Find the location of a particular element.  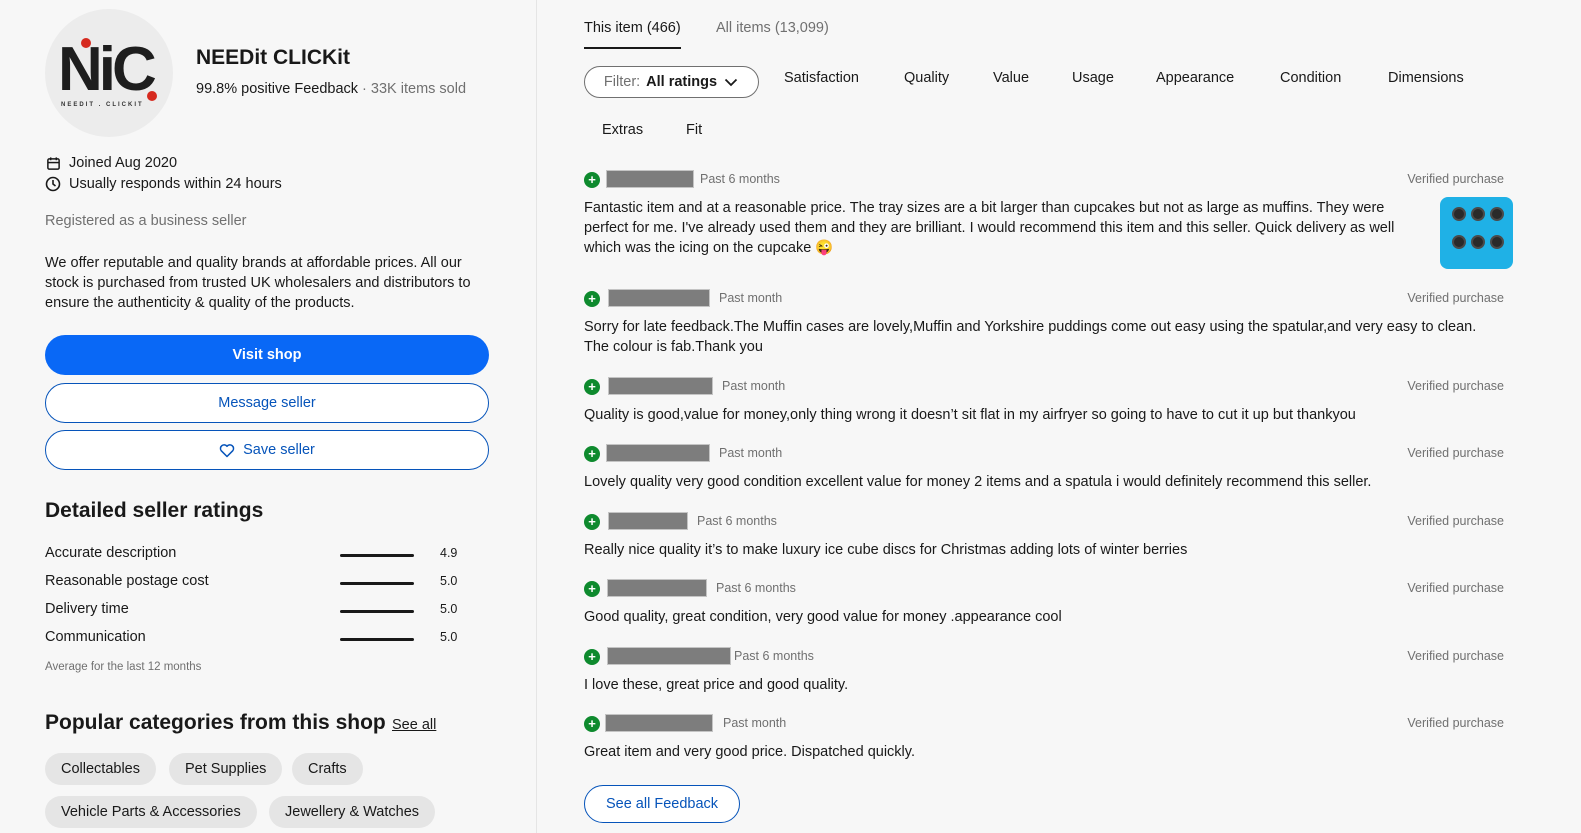

ratings-filter-dropdown: Filter: All ratings is located at coordinates (671, 82).